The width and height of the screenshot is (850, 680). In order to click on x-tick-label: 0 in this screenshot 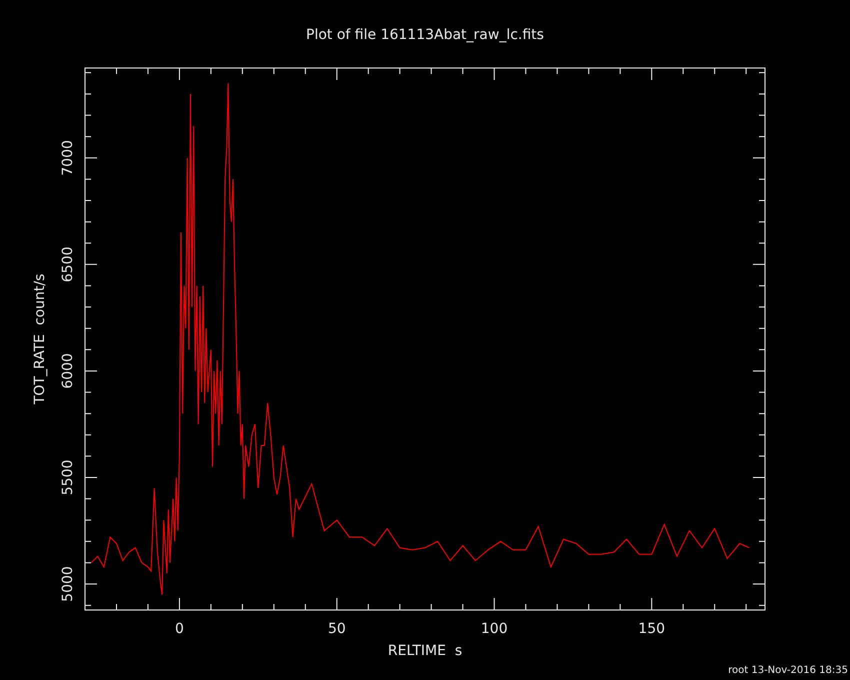, I will do `click(179, 629)`.